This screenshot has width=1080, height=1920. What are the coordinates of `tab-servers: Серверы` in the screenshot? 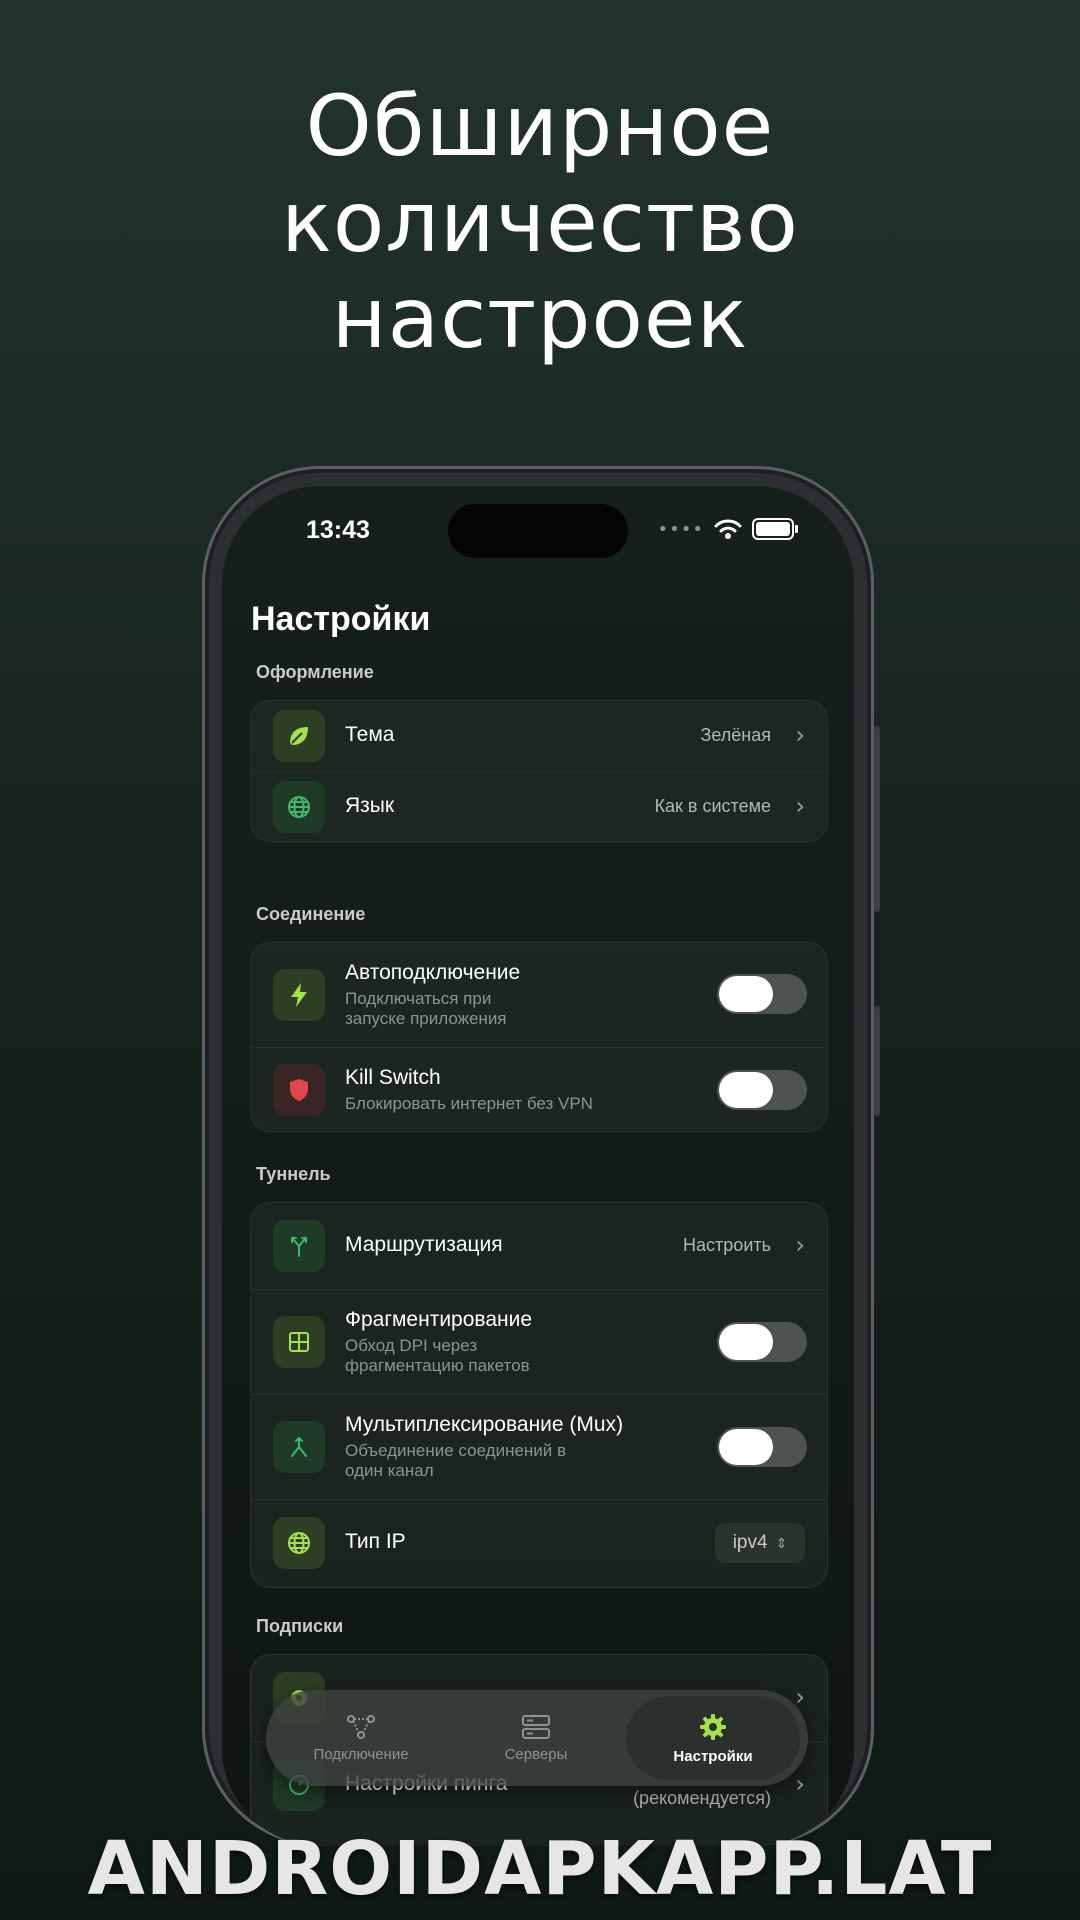 It's located at (536, 1738).